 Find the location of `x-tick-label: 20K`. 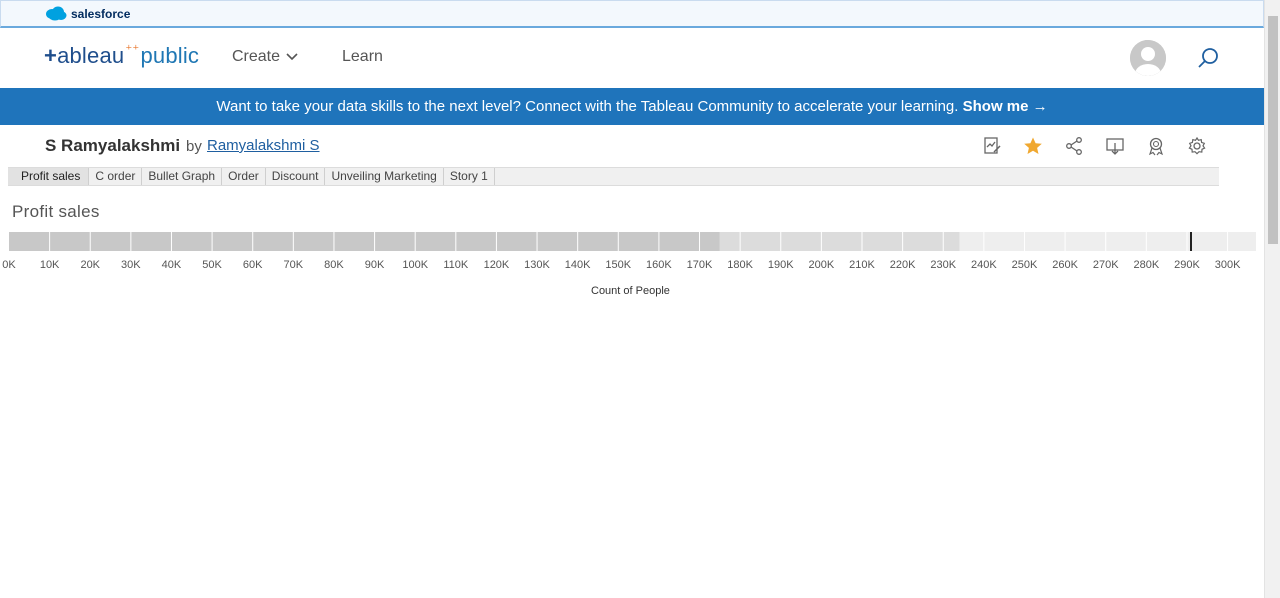

x-tick-label: 20K is located at coordinates (90, 265).